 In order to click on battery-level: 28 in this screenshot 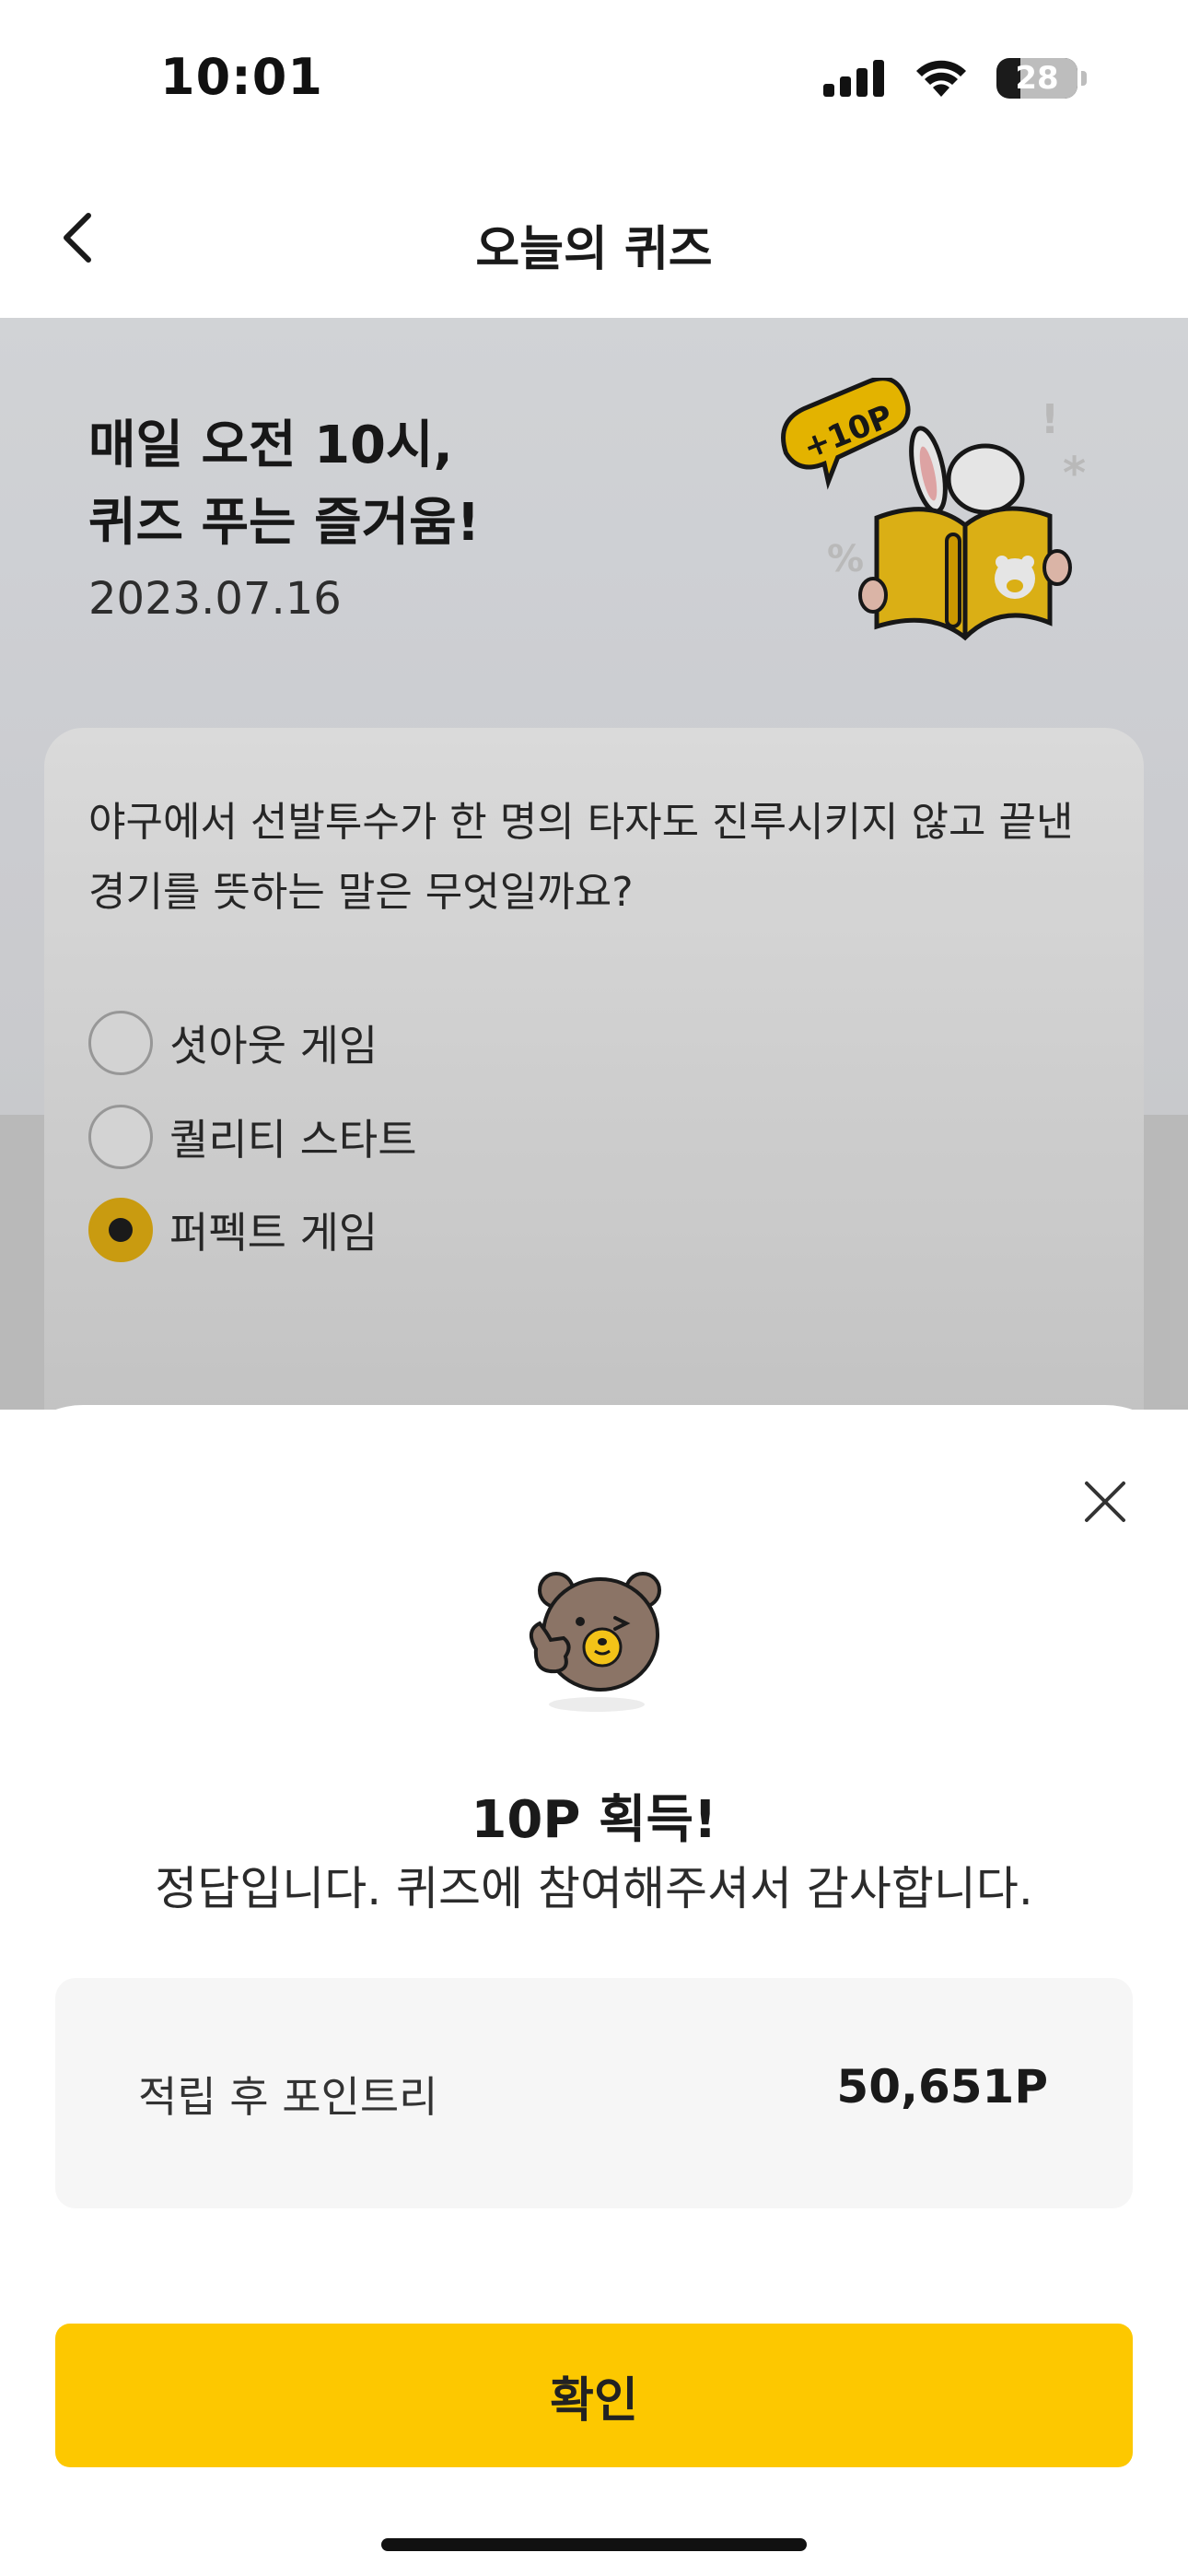, I will do `click(1037, 78)`.